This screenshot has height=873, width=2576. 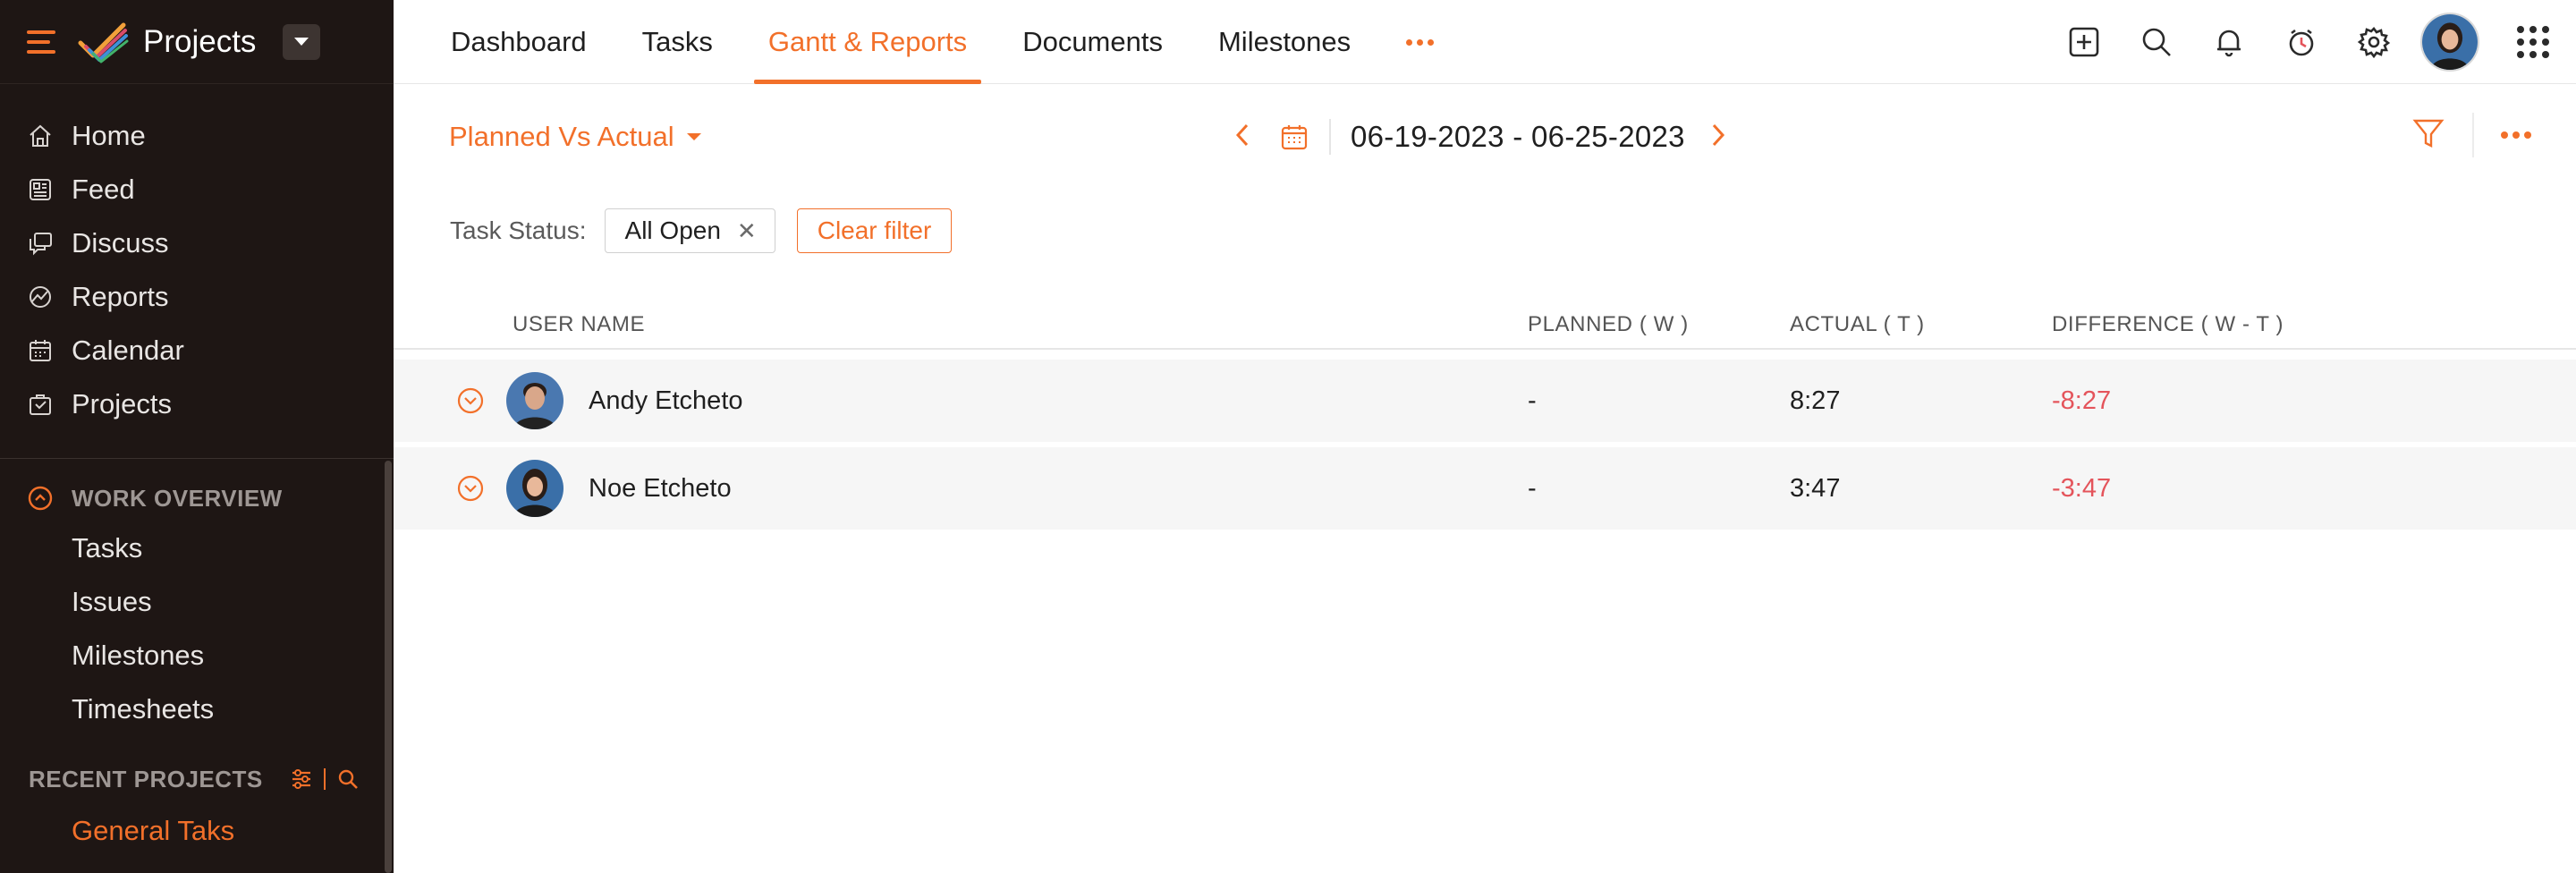 I want to click on timer-icon, so click(x=2301, y=42).